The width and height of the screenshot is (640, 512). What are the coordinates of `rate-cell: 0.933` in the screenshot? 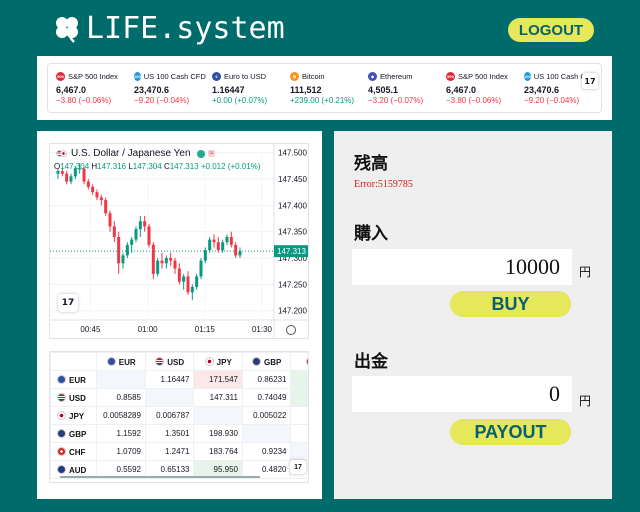 It's located at (299, 379).